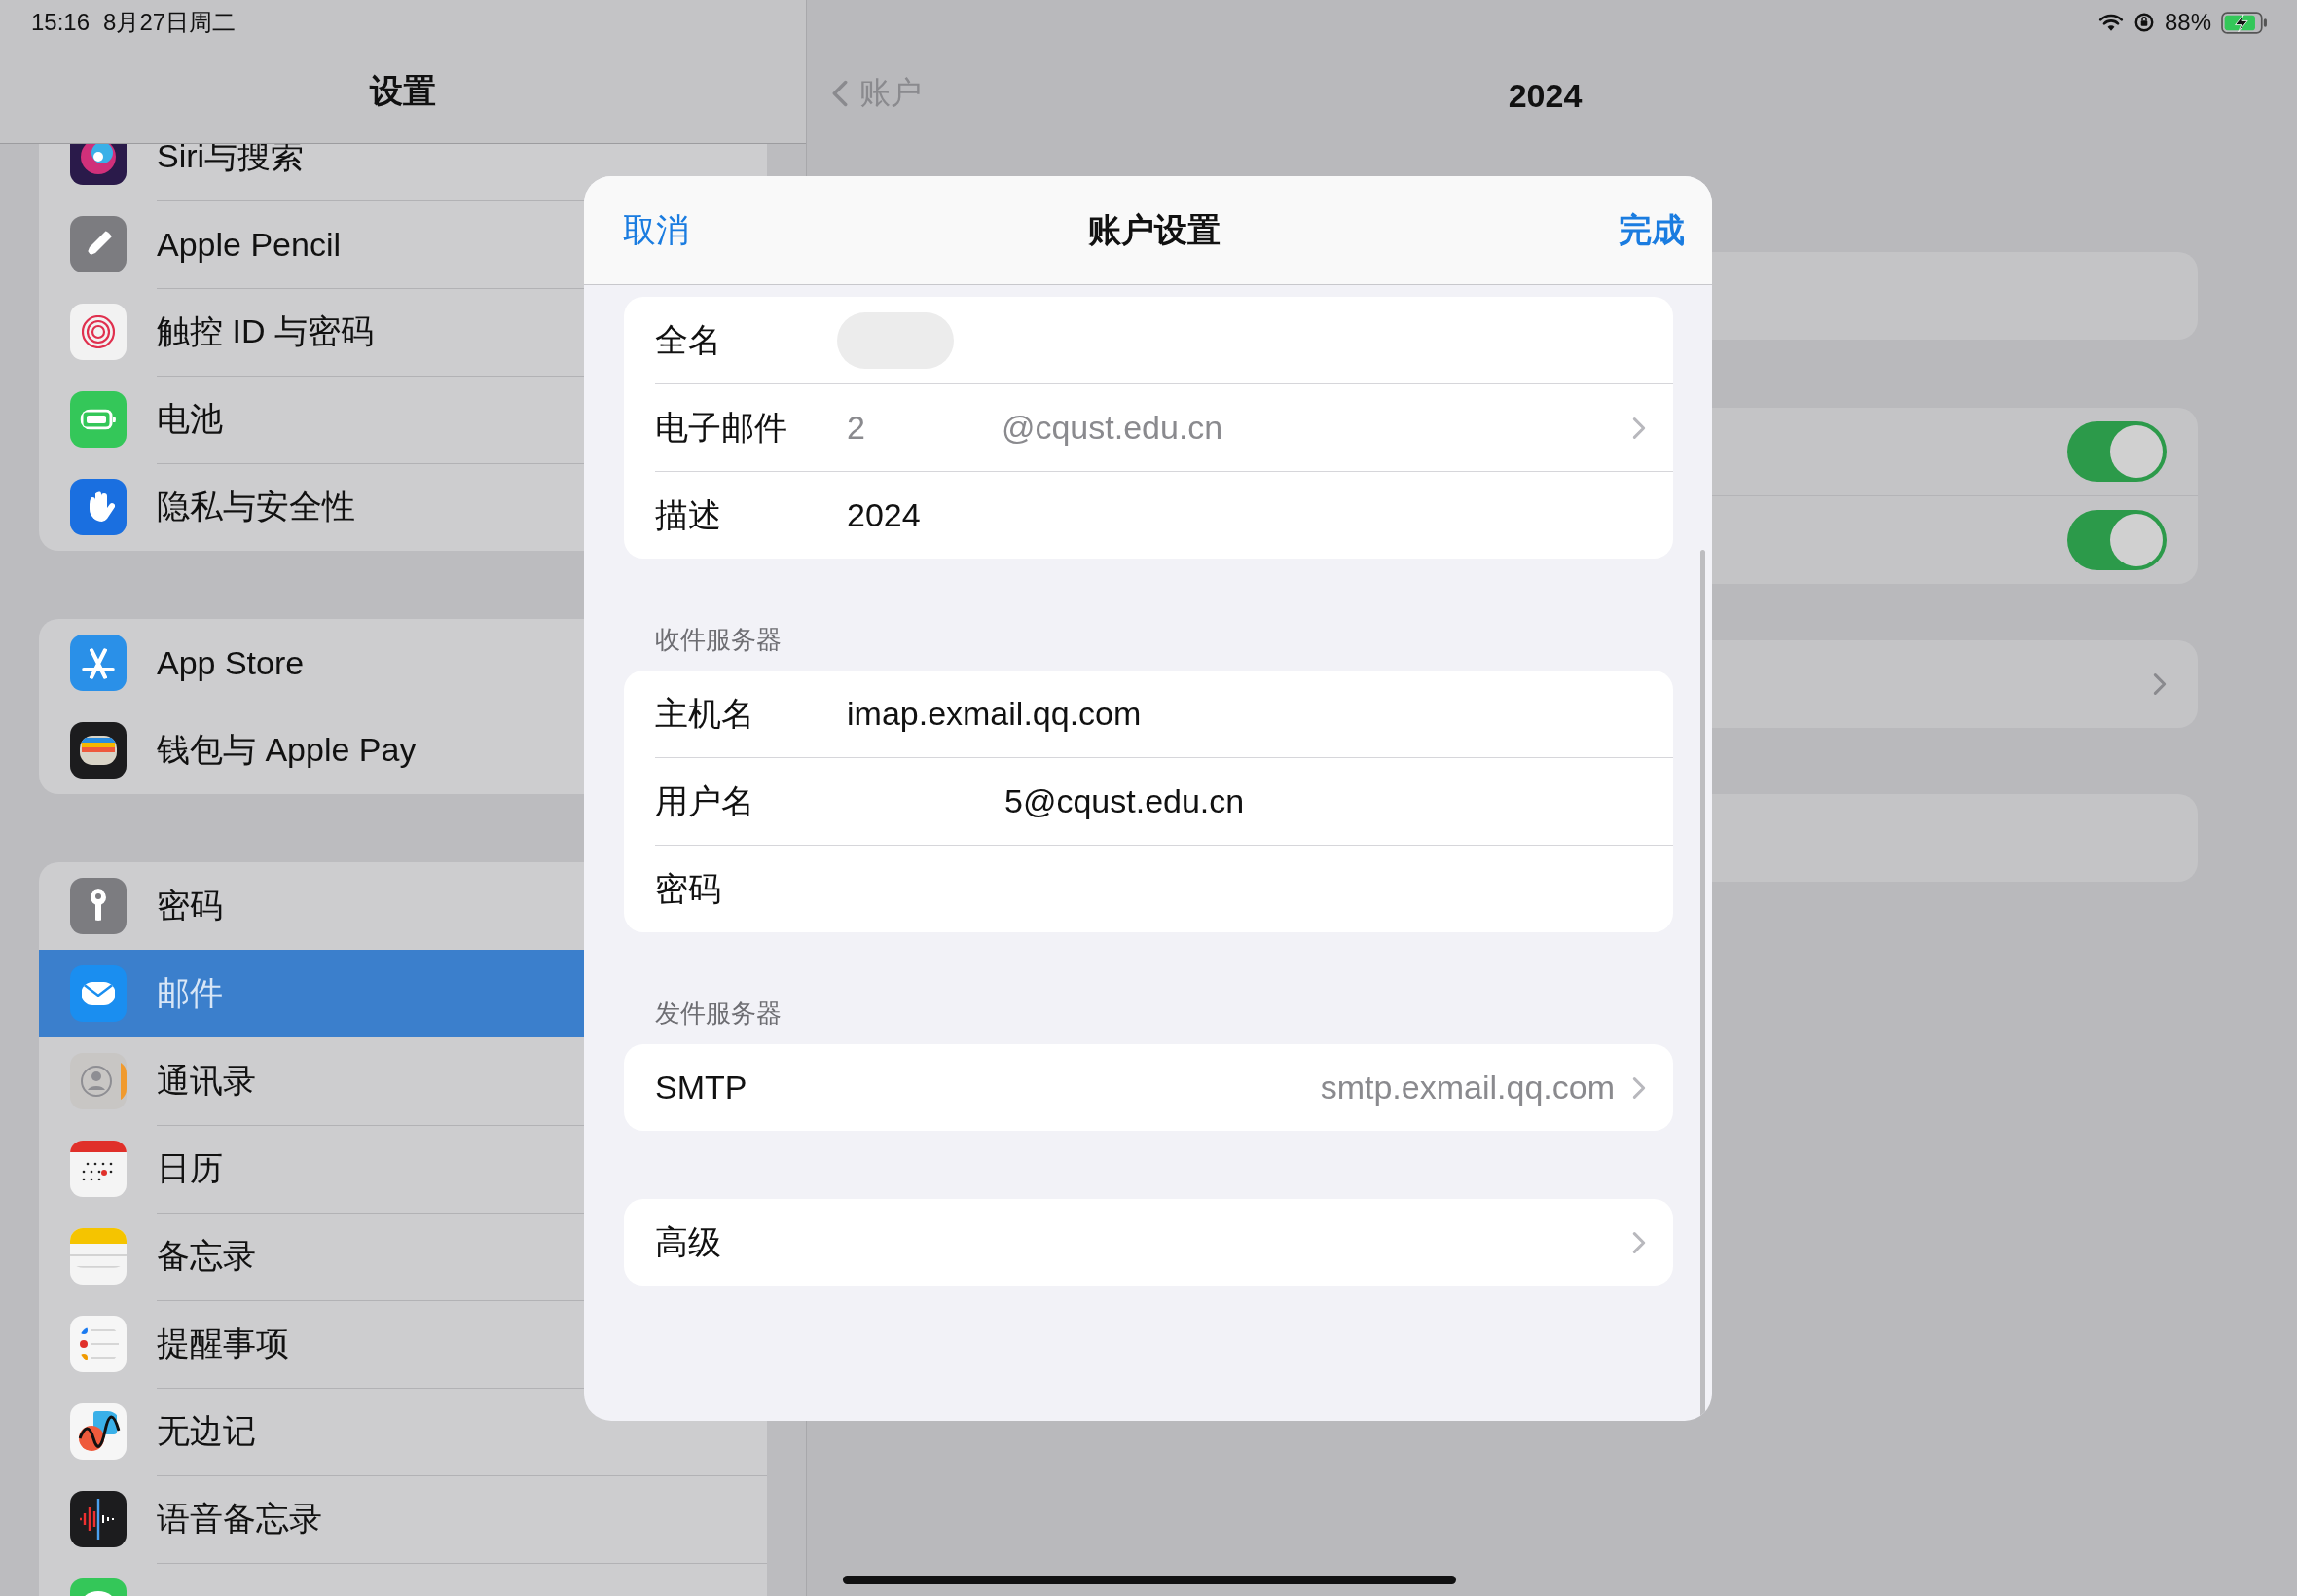 The height and width of the screenshot is (1596, 2297). What do you see at coordinates (688, 888) in the screenshot?
I see `field-label: 密码` at bounding box center [688, 888].